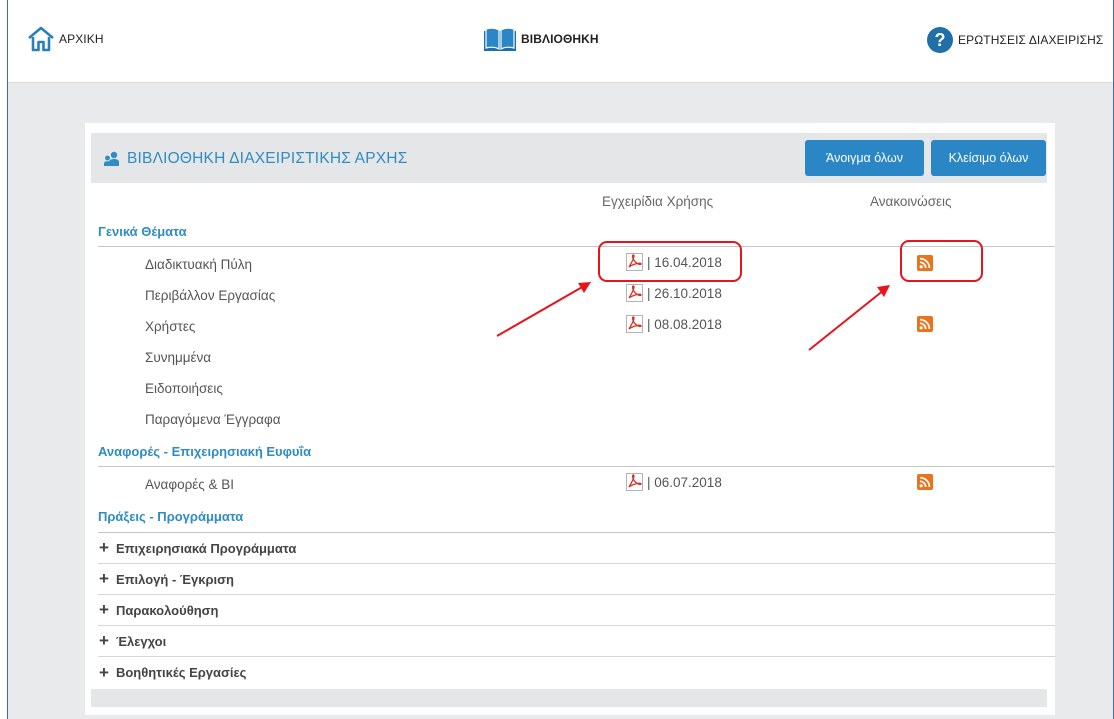 This screenshot has width=1114, height=719. Describe the element at coordinates (693, 316) in the screenshot. I see `annotation-arrows` at that location.